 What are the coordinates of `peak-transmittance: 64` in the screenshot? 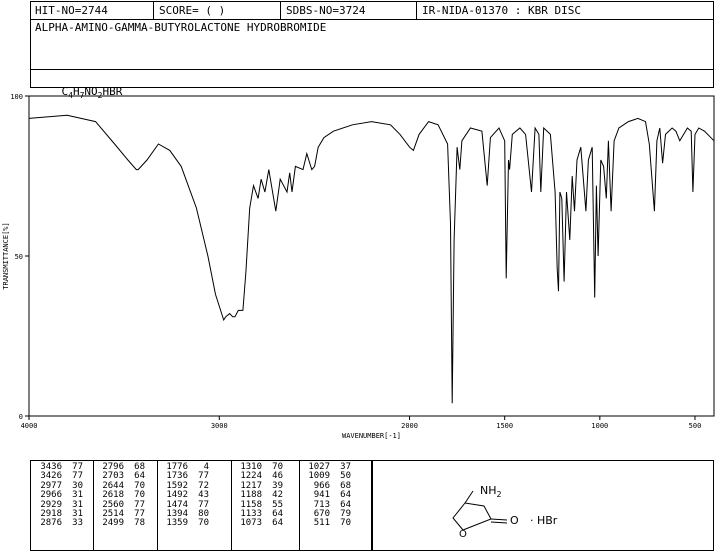 It's located at (277, 523).